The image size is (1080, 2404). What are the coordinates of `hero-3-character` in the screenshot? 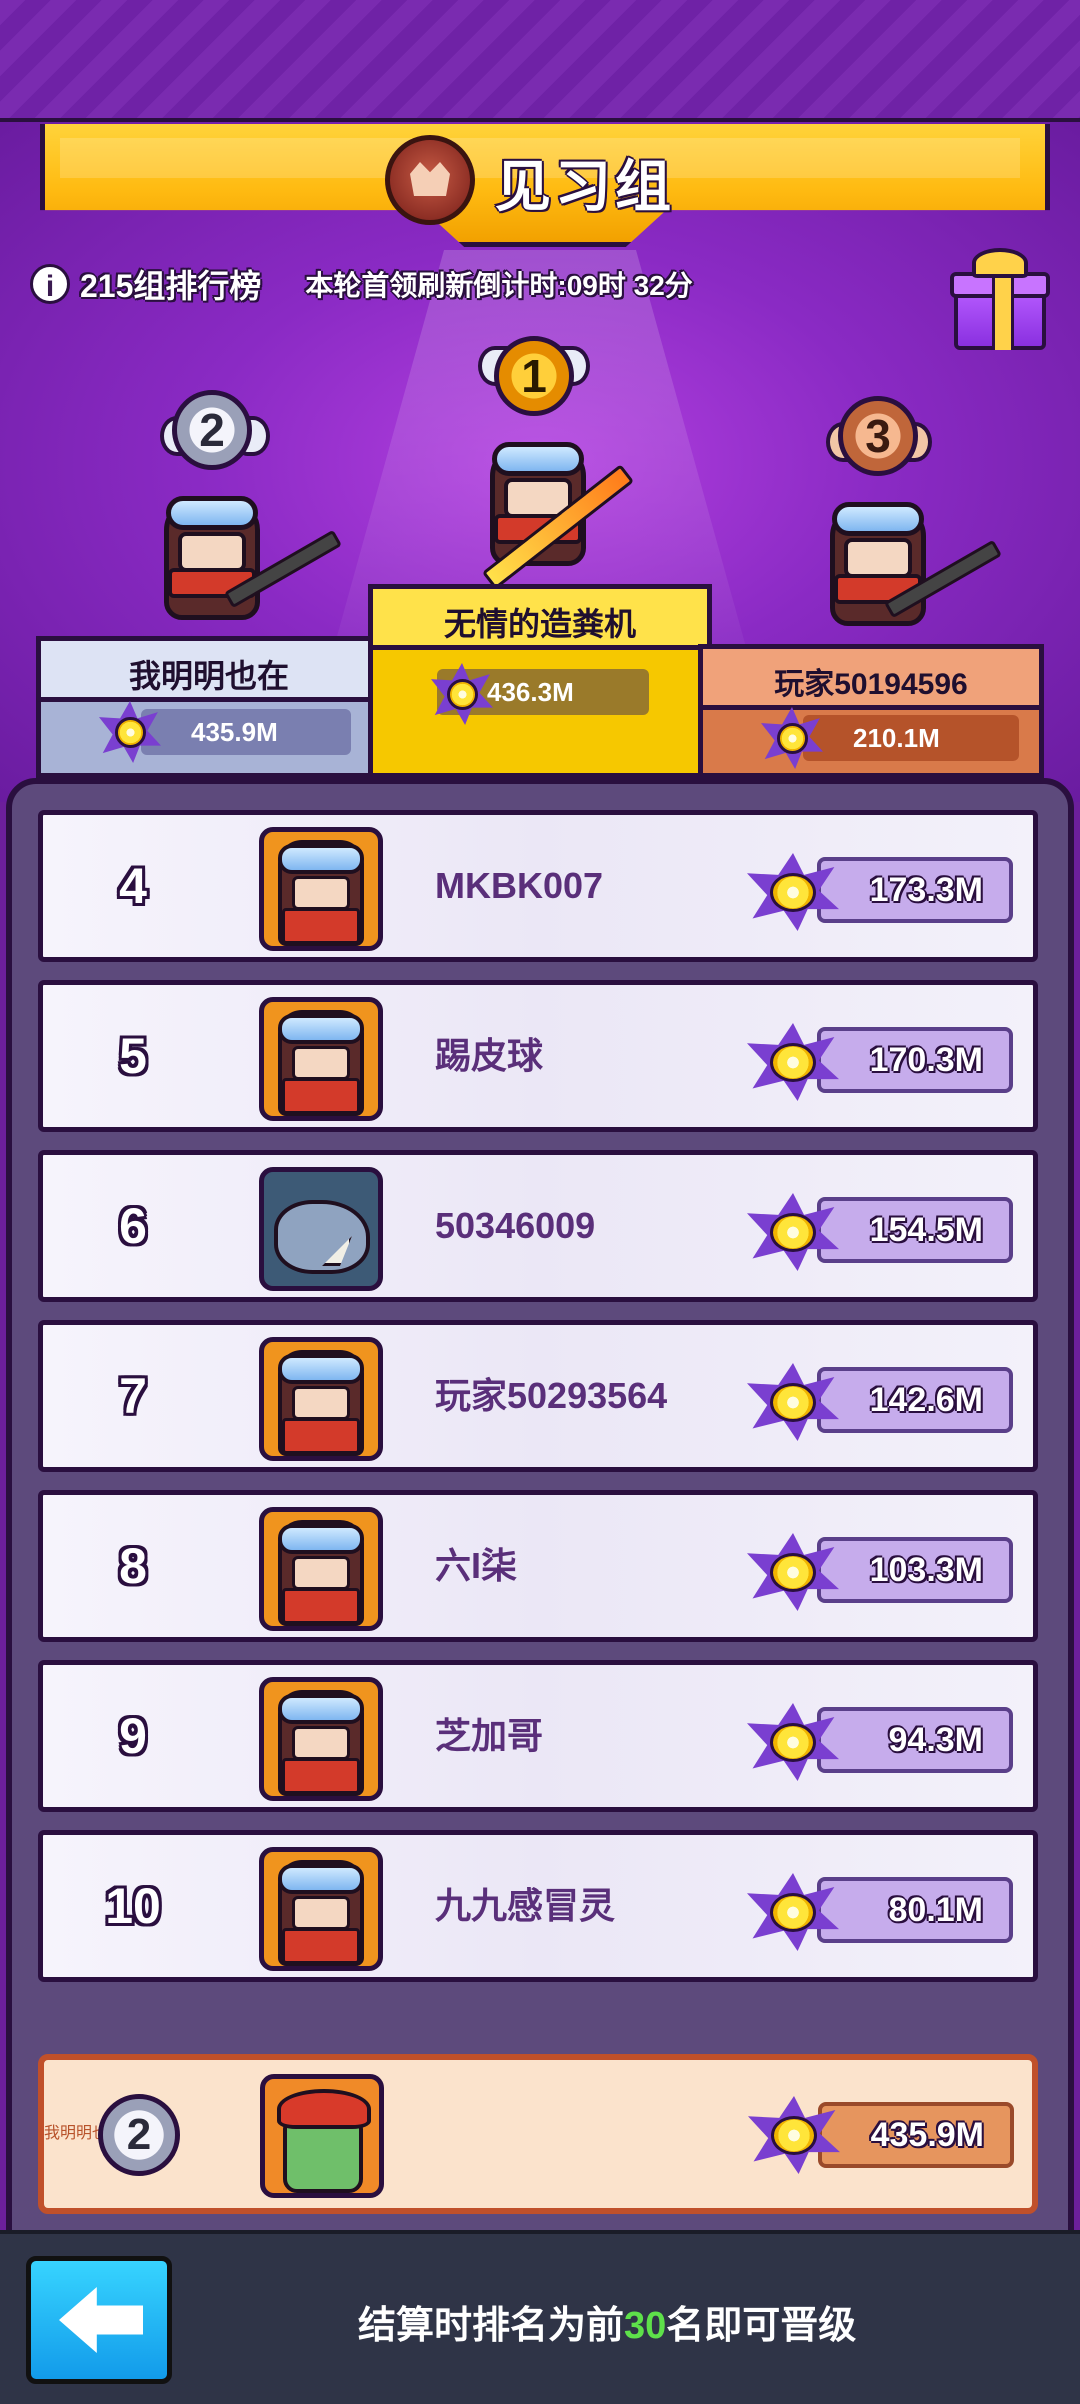 It's located at (878, 561).